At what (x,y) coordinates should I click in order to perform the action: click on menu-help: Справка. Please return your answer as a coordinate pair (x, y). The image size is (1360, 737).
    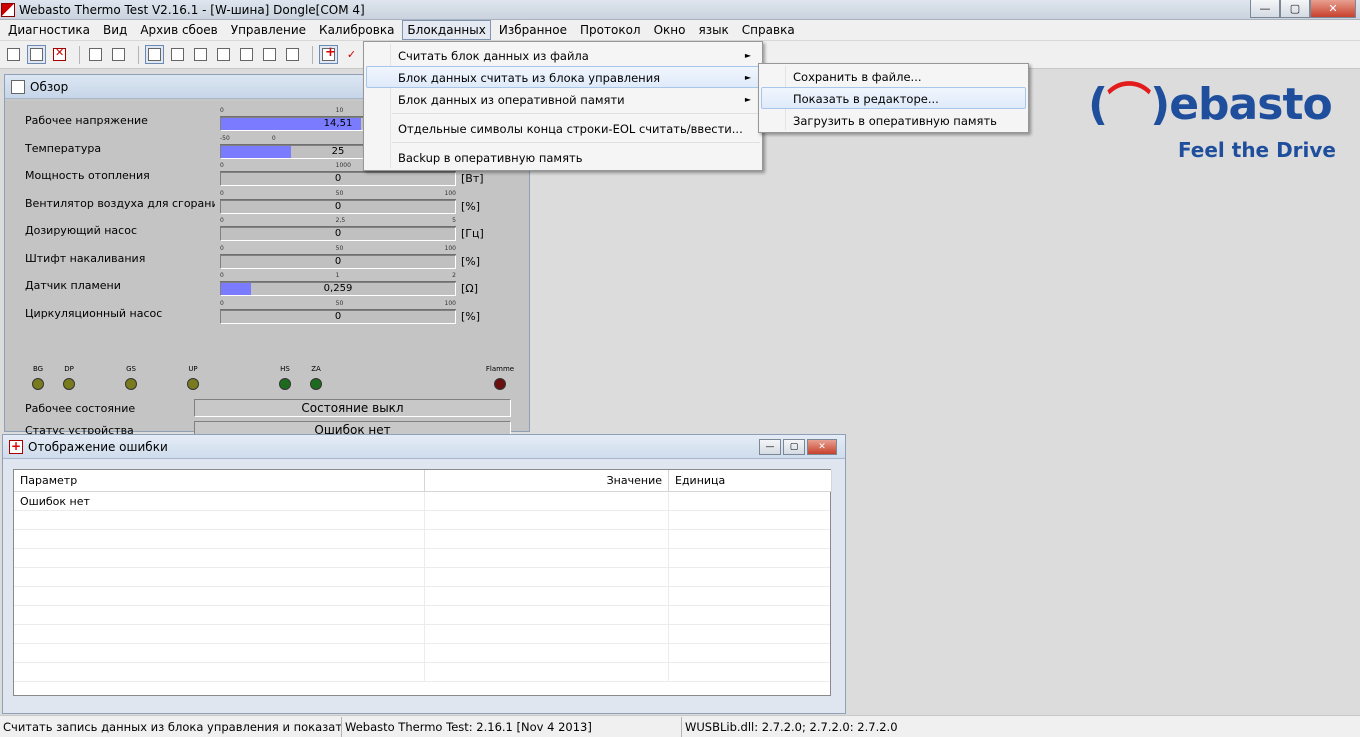
    Looking at the image, I should click on (768, 30).